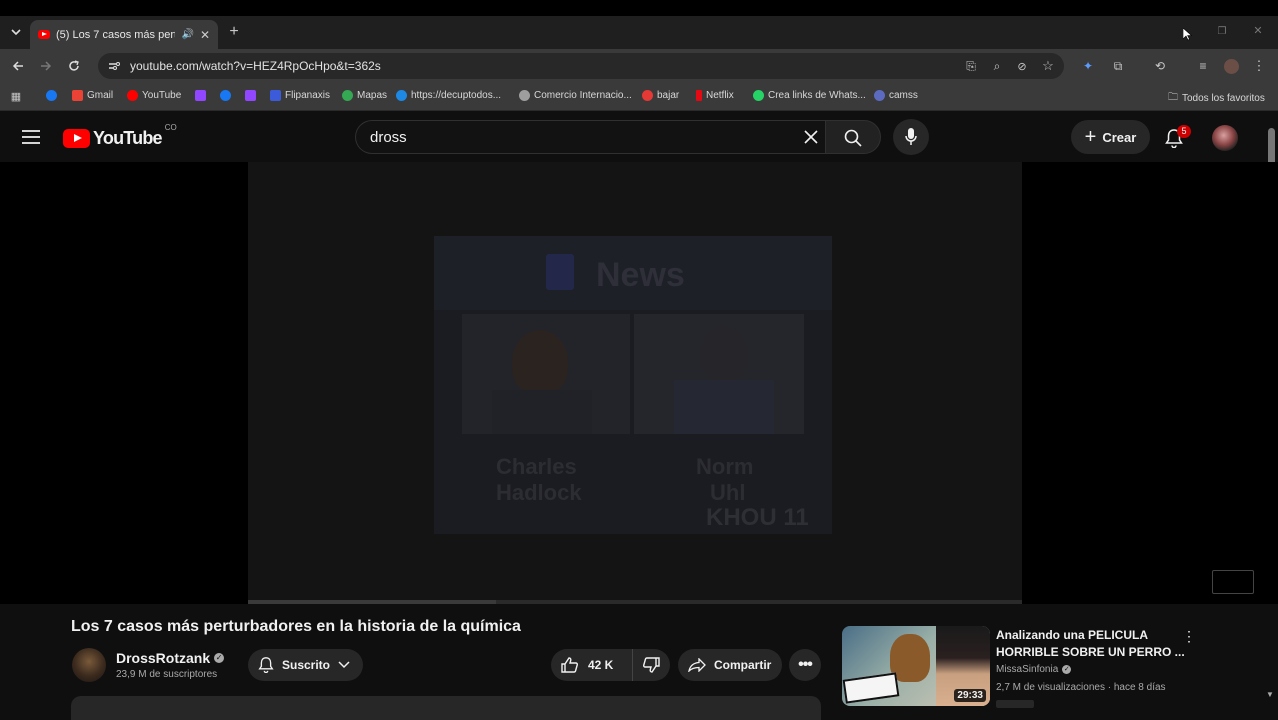 The height and width of the screenshot is (720, 1278). Describe the element at coordinates (170, 127) in the screenshot. I see `country-code: CO` at that location.